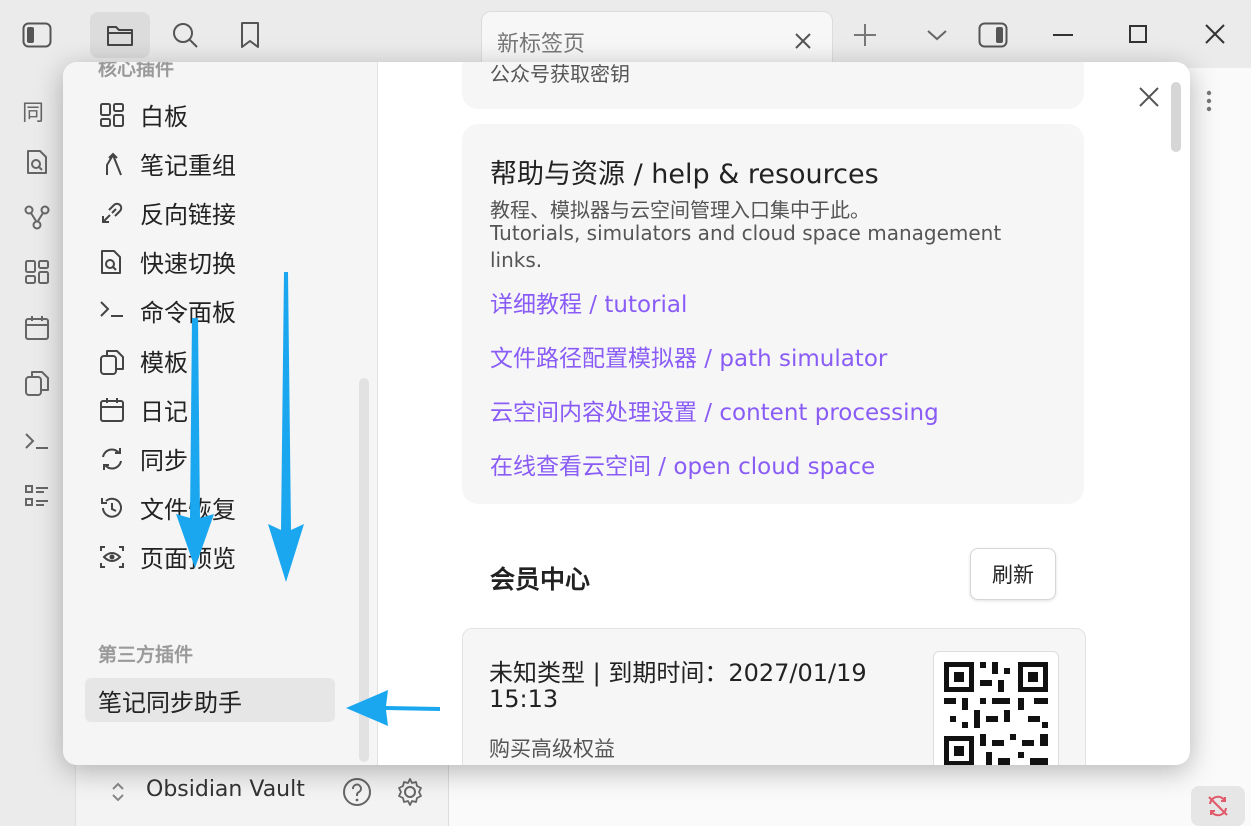  What do you see at coordinates (37, 496) in the screenshot?
I see `outline-icon` at bounding box center [37, 496].